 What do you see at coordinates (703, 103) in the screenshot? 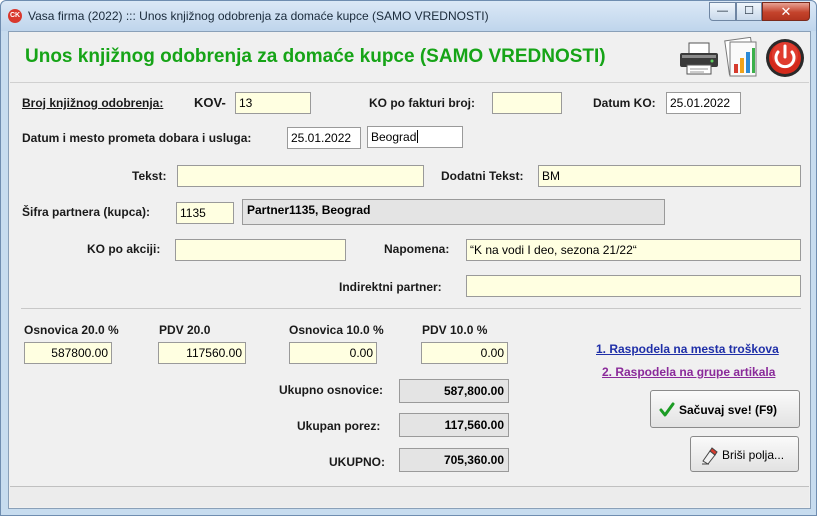
I see `datum-ko-input: 25.01.2022` at bounding box center [703, 103].